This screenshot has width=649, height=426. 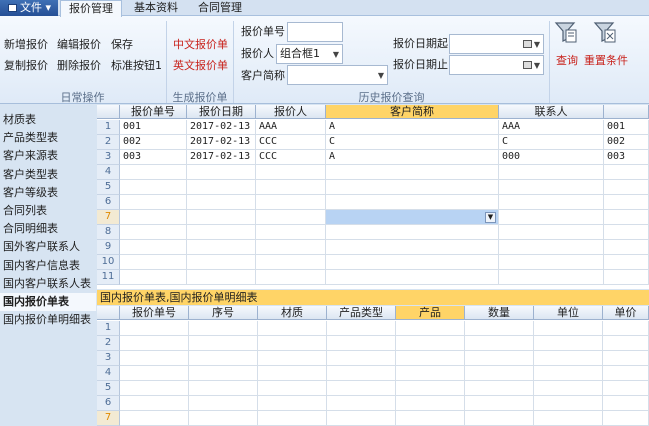 What do you see at coordinates (496, 65) in the screenshot?
I see `quote-date-end-picker: ▼` at bounding box center [496, 65].